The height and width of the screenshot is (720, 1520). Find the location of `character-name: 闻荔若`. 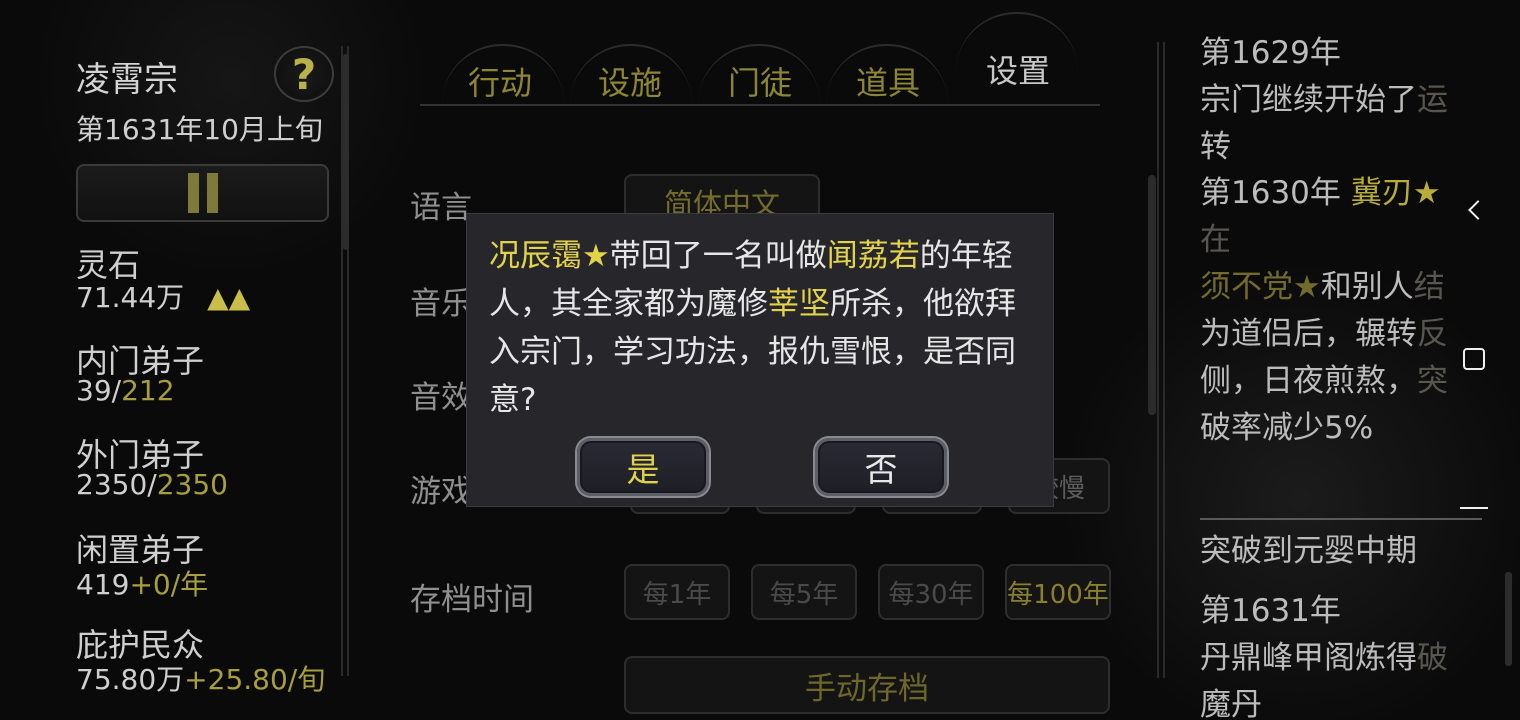

character-name: 闻荔若 is located at coordinates (873, 256).